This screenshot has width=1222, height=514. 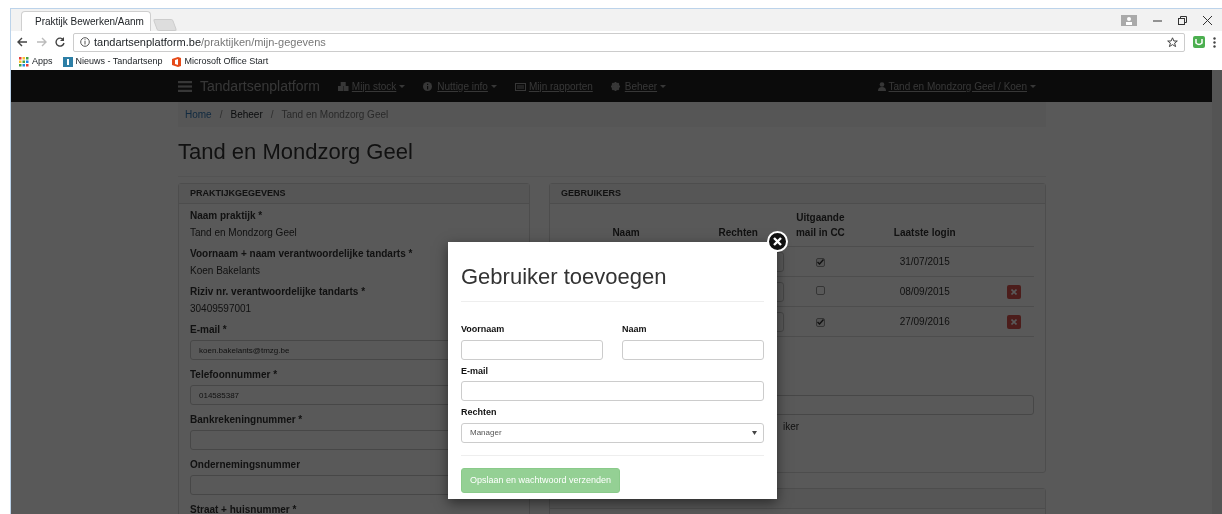 I want to click on field-value: 30409597001, so click(x=221, y=309).